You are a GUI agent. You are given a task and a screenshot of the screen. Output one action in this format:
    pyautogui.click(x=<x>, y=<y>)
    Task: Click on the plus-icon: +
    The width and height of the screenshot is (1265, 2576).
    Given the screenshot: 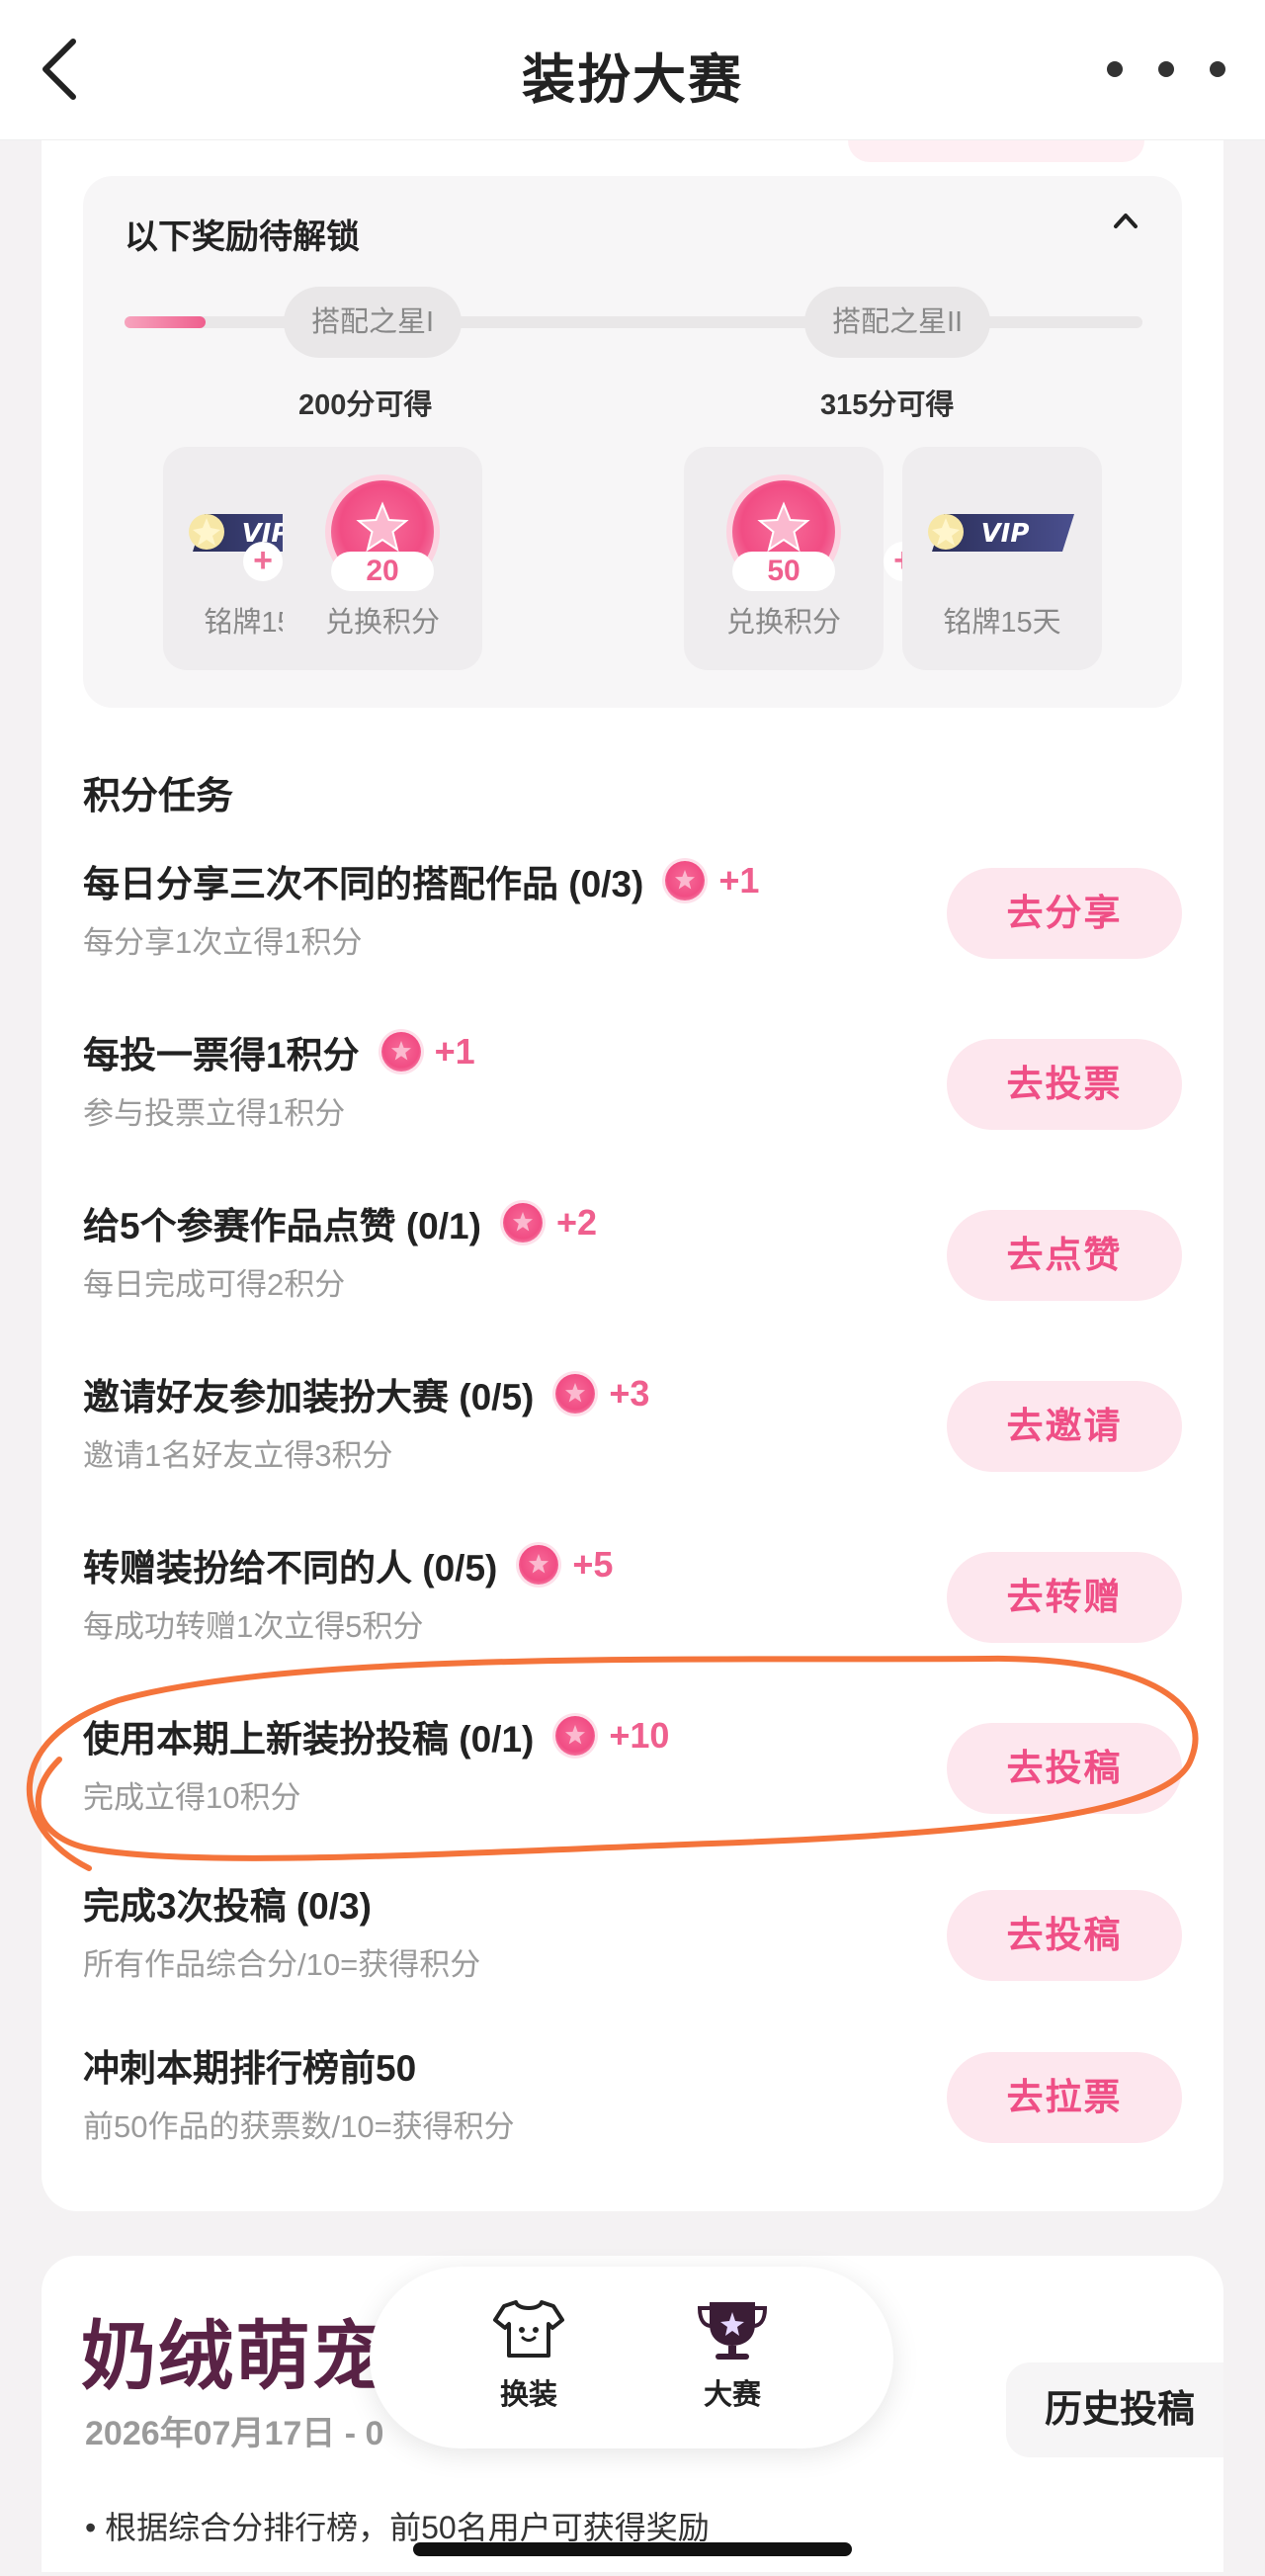 What is the action you would take?
    pyautogui.click(x=263, y=561)
    